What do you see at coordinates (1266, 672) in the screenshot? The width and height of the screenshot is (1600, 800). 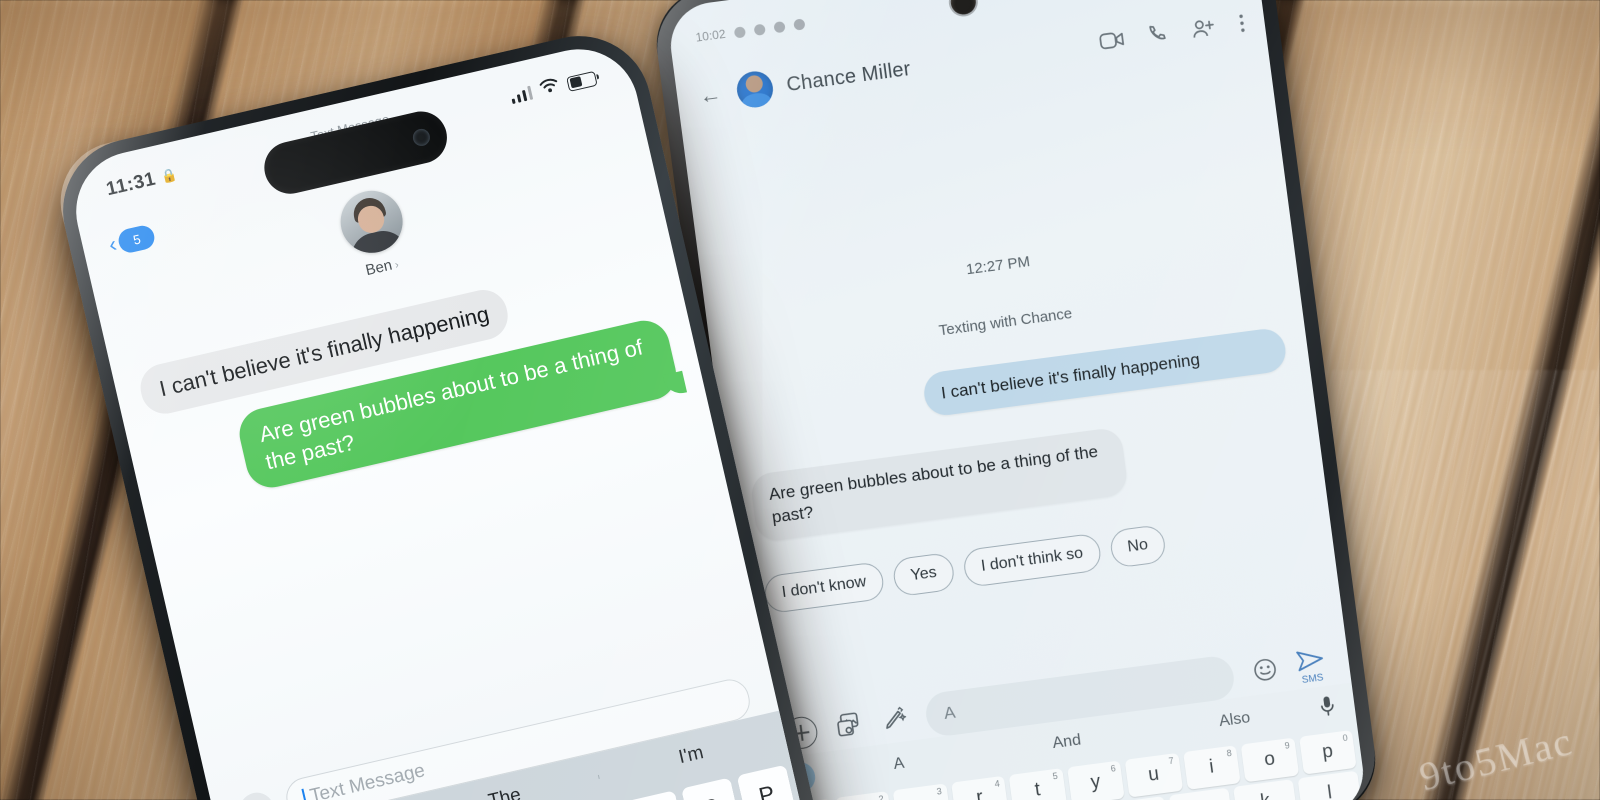 I see `emoji-icon` at bounding box center [1266, 672].